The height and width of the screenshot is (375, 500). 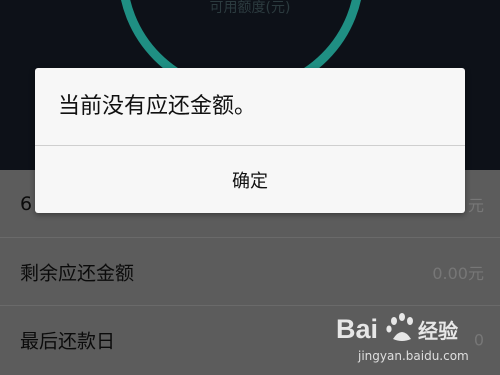 I want to click on row-value: 元, so click(x=475, y=205).